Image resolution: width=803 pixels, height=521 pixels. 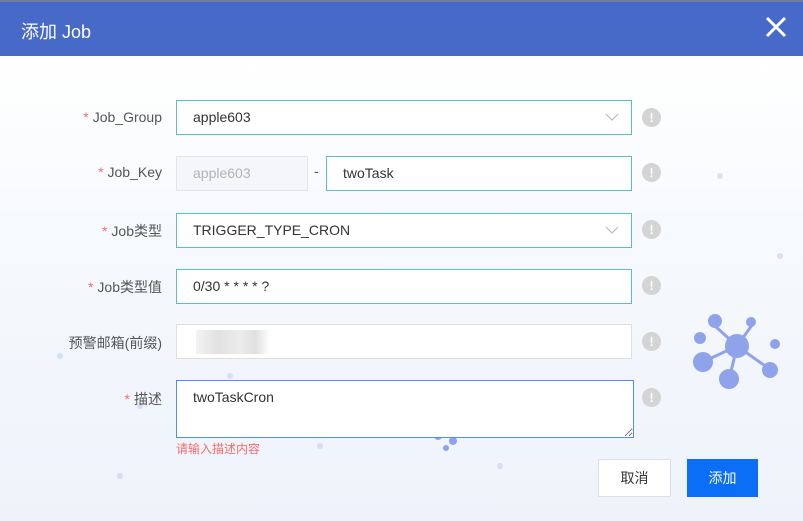 I want to click on job-type-value-label: * Job类型值, so click(x=124, y=287).